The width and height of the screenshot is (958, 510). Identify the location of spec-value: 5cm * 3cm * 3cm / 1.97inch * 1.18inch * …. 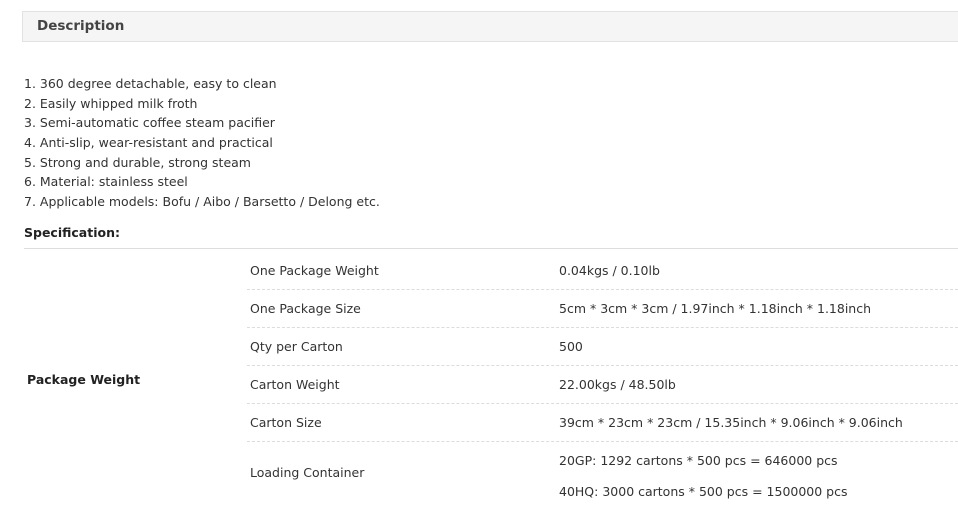
(715, 308).